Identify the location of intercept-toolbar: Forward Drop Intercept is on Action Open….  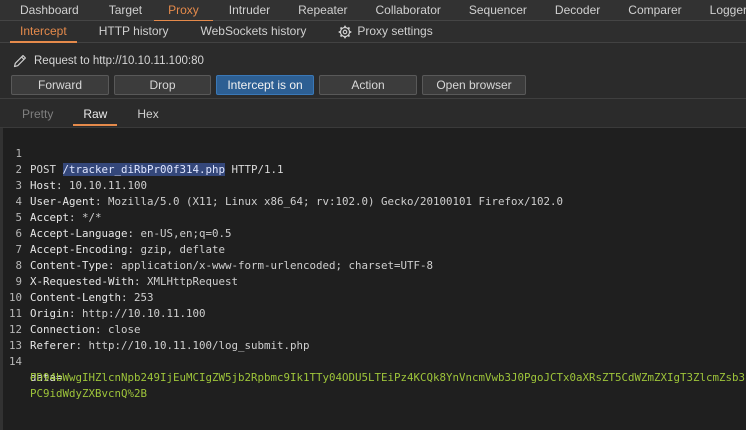
(271, 85).